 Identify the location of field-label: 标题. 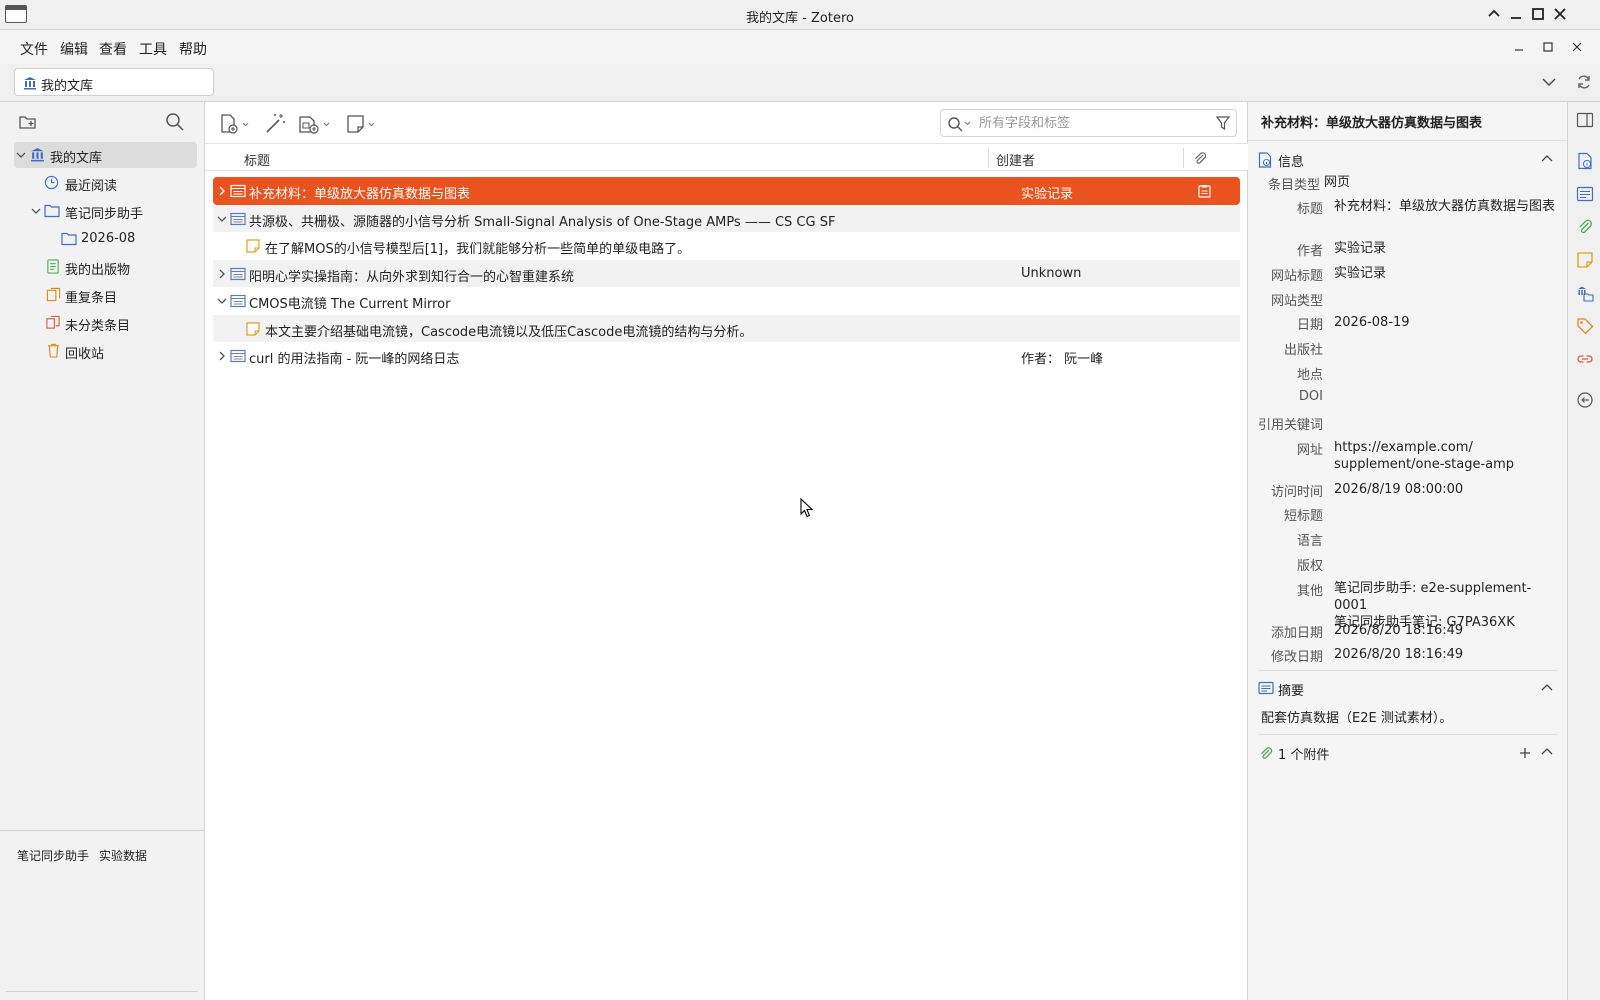
(1309, 209).